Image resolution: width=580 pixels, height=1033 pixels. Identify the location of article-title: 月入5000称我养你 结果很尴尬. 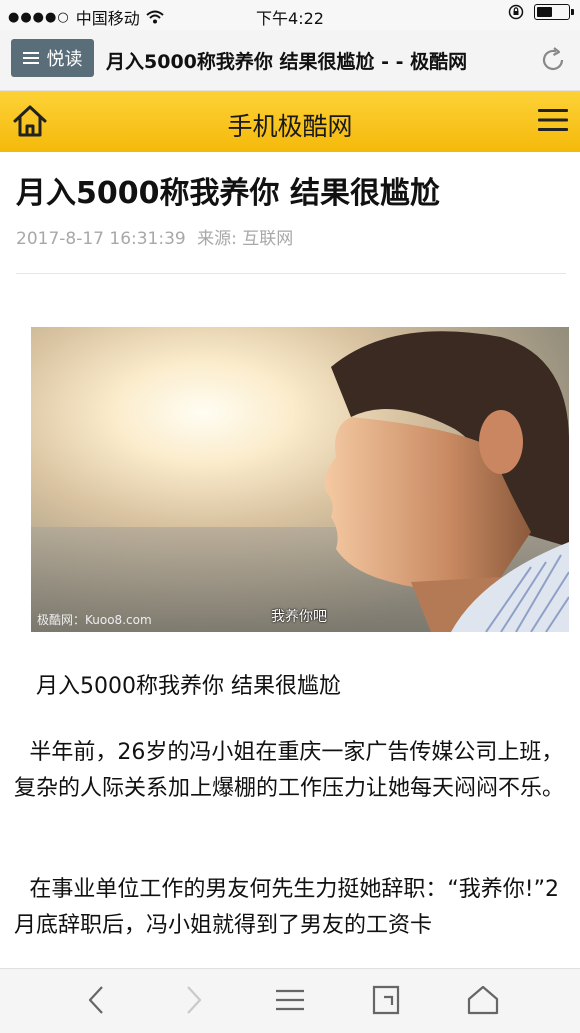
(228, 193).